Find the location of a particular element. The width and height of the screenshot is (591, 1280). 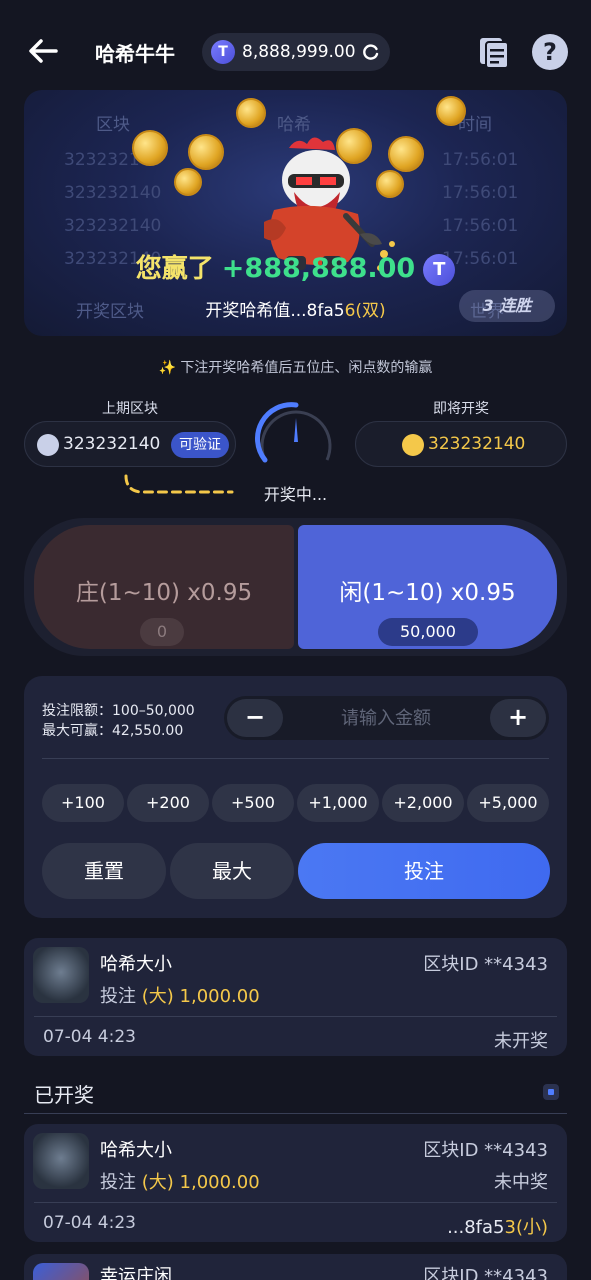

win-message: 您赢了 +888,888.00 T is located at coordinates (295, 268).